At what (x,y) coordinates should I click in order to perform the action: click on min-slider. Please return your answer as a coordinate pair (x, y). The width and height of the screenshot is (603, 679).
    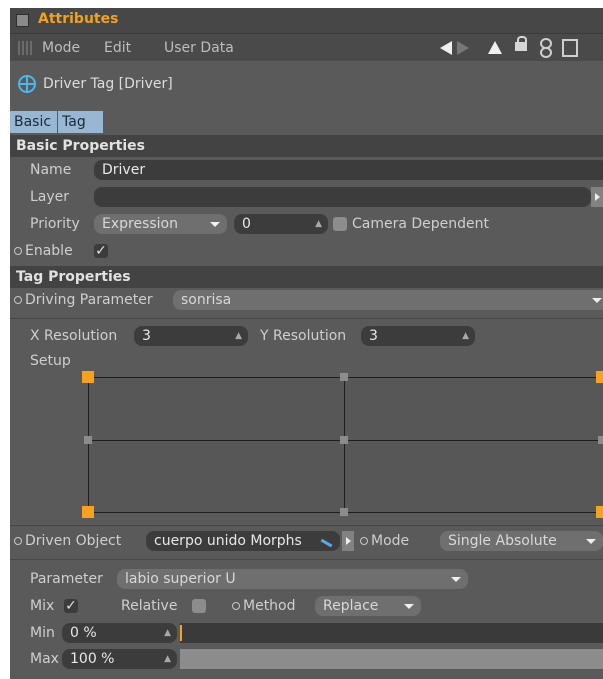
    Looking at the image, I should click on (391, 633).